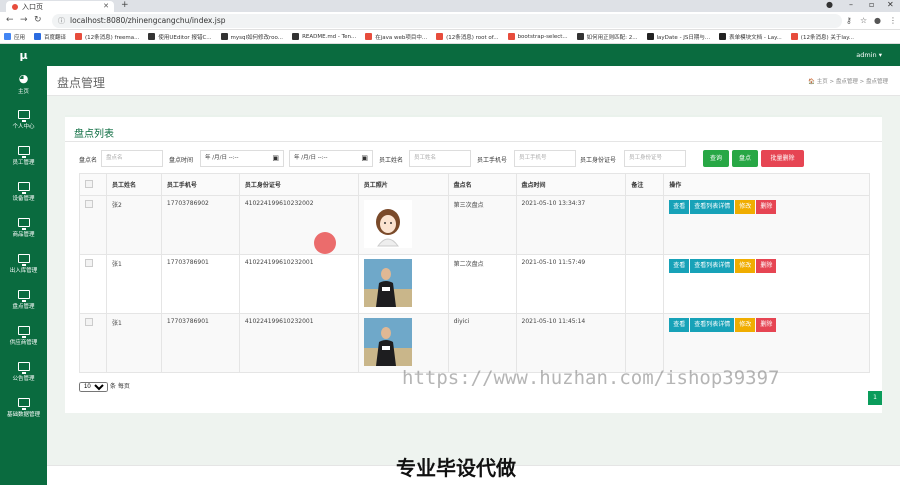 The height and width of the screenshot is (485, 900). Describe the element at coordinates (545, 158) in the screenshot. I see `search-emp-phone-input: 员工手机号` at that location.